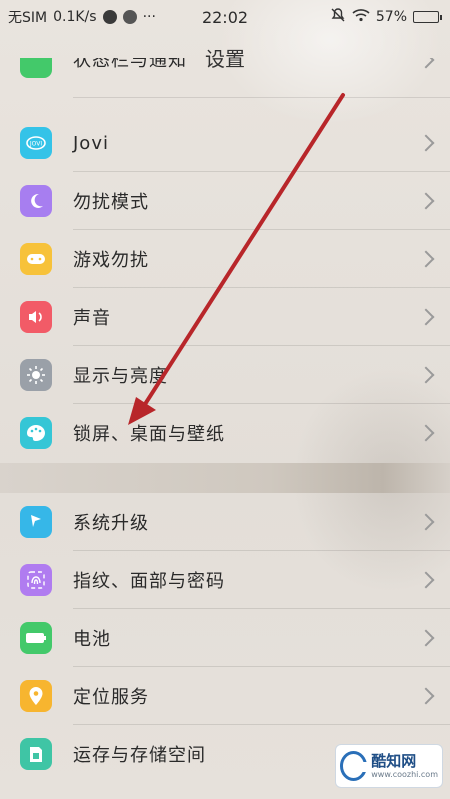 The image size is (450, 799). Describe the element at coordinates (225, 143) in the screenshot. I see `settings-item: JOVI Jovi` at that location.